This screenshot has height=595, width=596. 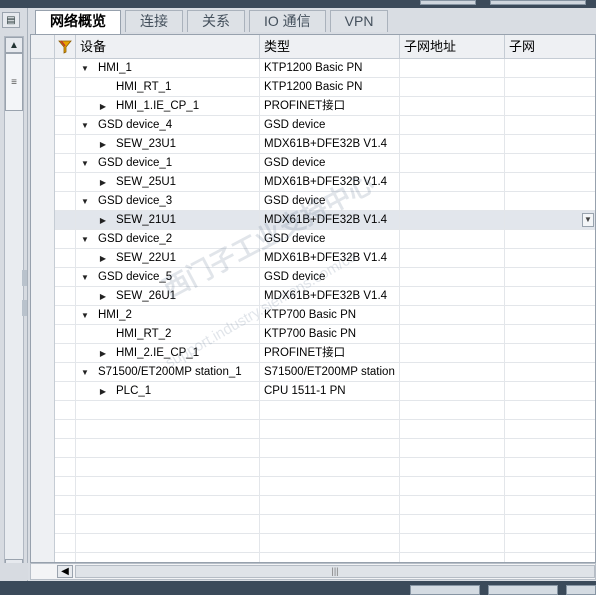 What do you see at coordinates (168, 125) in the screenshot?
I see `device-cell: ▼ GSD device_4` at bounding box center [168, 125].